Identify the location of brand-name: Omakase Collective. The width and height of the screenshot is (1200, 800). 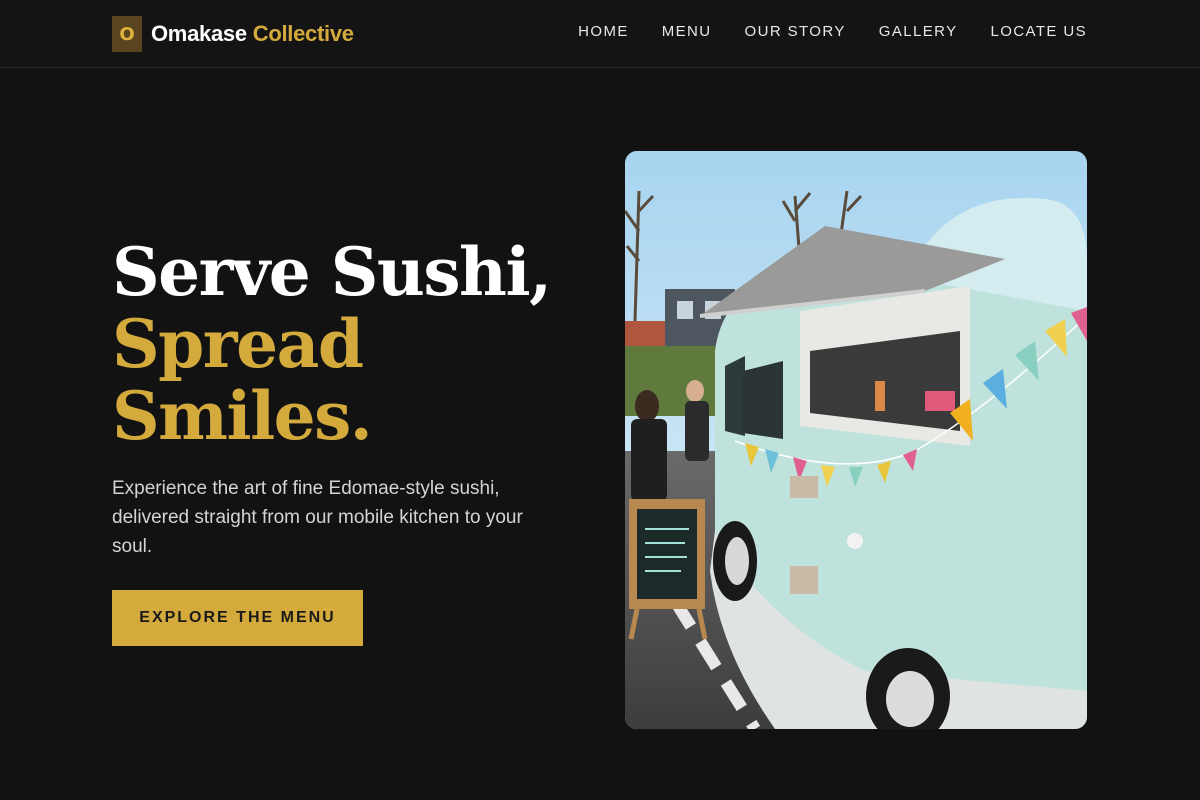
(252, 34).